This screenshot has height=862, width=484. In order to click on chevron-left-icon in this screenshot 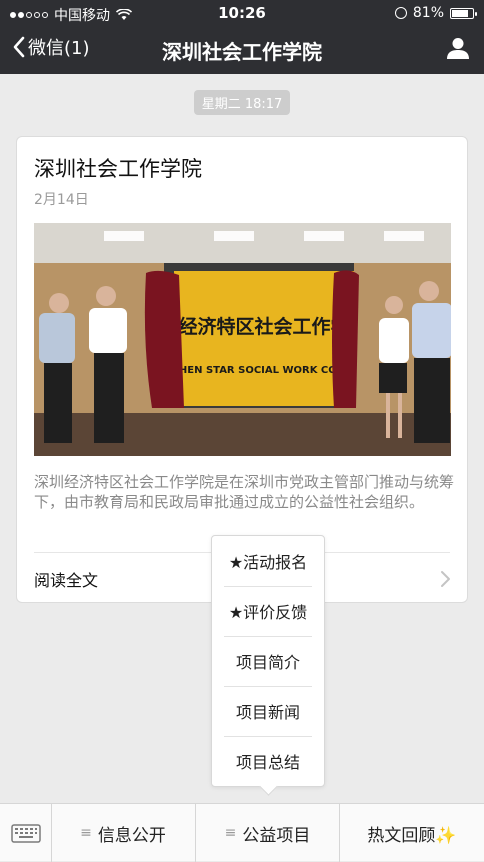, I will do `click(19, 47)`.